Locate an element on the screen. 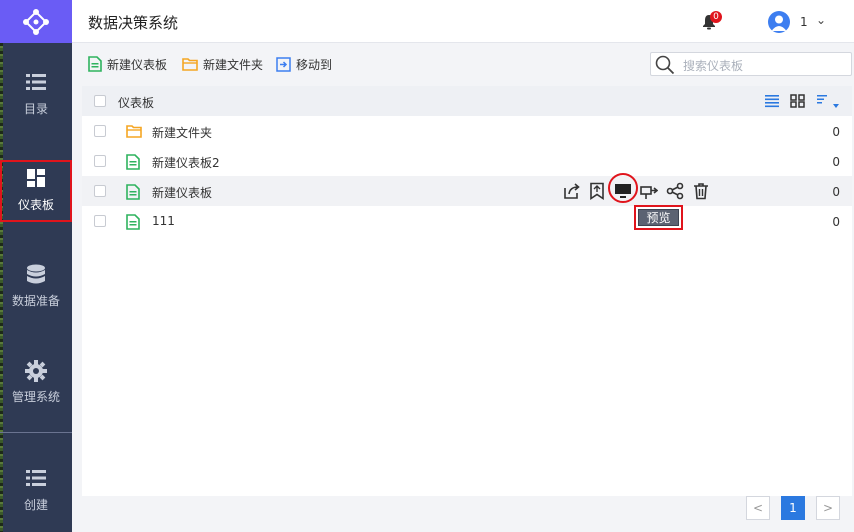 This screenshot has width=854, height=532. move-to-button: 移动到 is located at coordinates (304, 64).